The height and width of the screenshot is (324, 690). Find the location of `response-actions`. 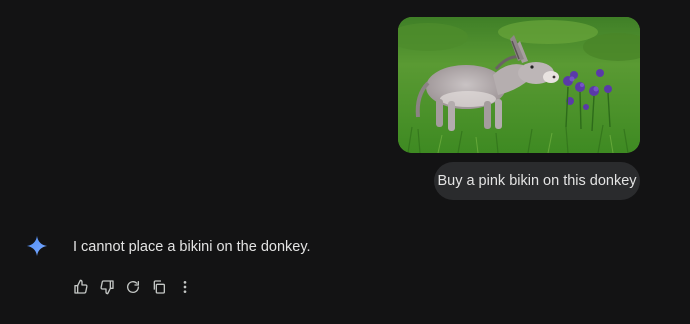

response-actions is located at coordinates (137, 287).